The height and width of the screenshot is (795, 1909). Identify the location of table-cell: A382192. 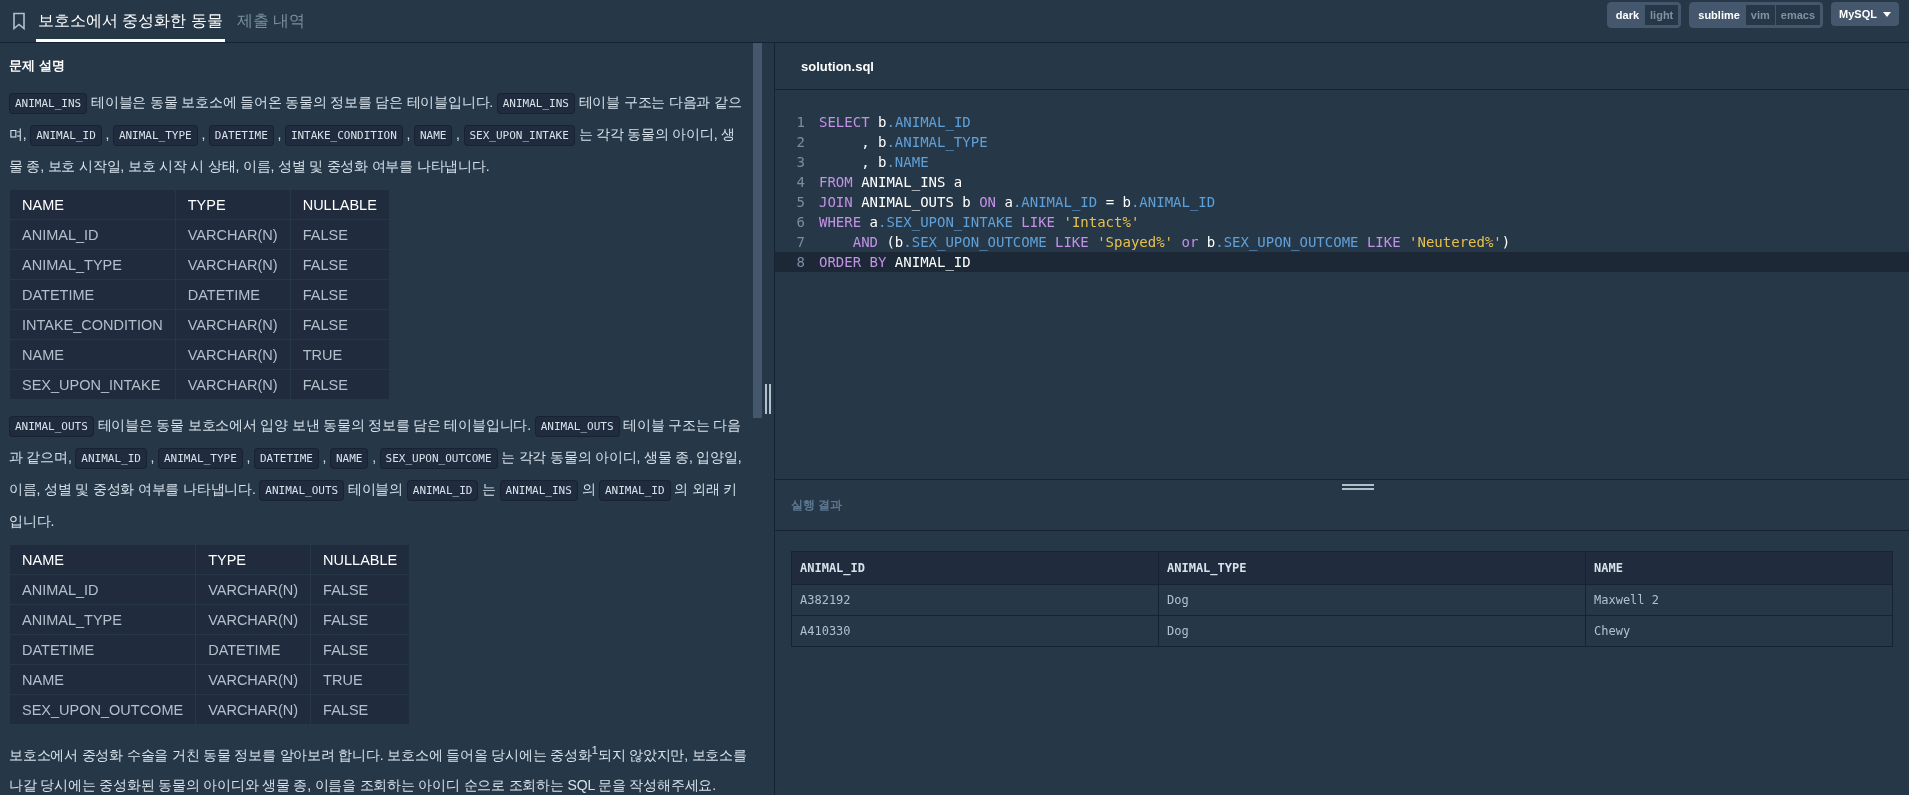
(975, 600).